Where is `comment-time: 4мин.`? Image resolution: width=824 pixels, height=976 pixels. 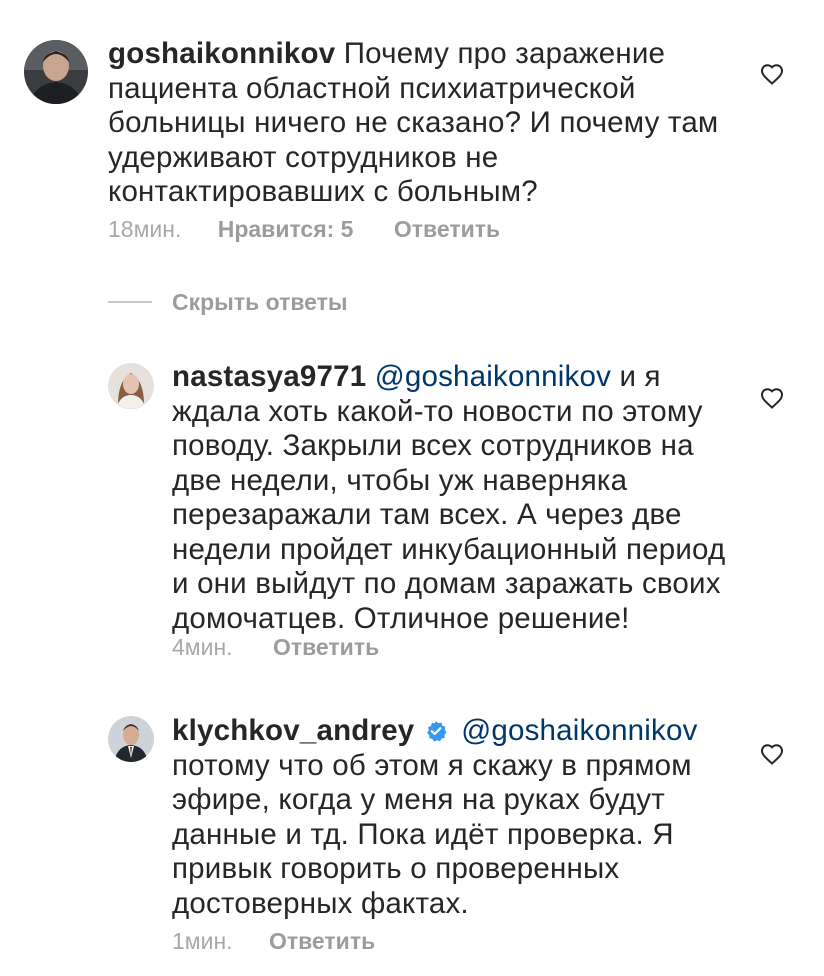 comment-time: 4мин. is located at coordinates (202, 647).